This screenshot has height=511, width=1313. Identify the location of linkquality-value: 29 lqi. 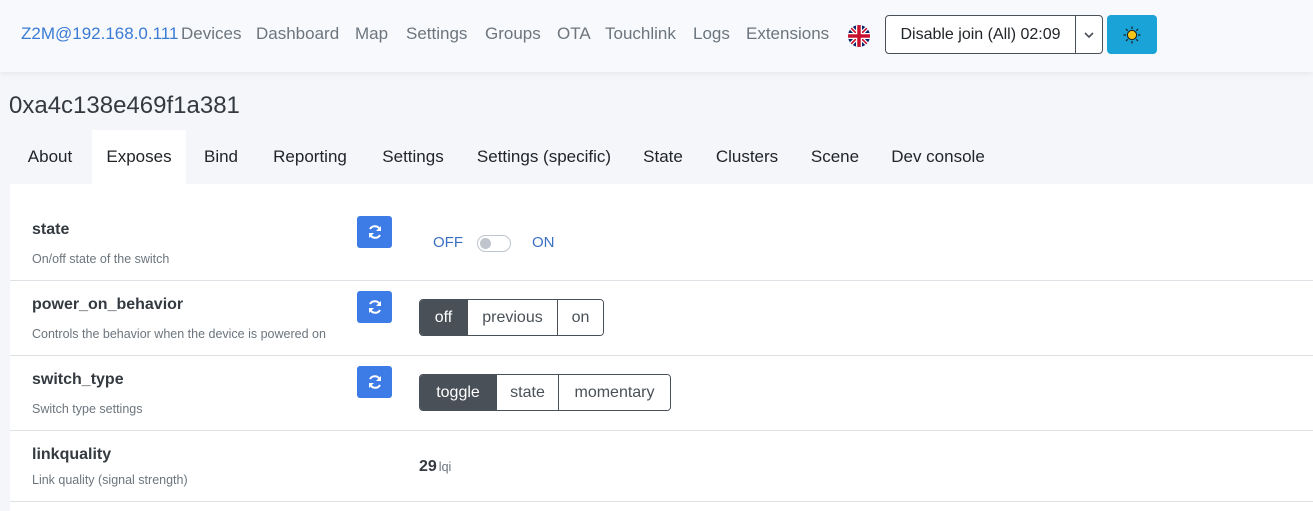
(435, 467).